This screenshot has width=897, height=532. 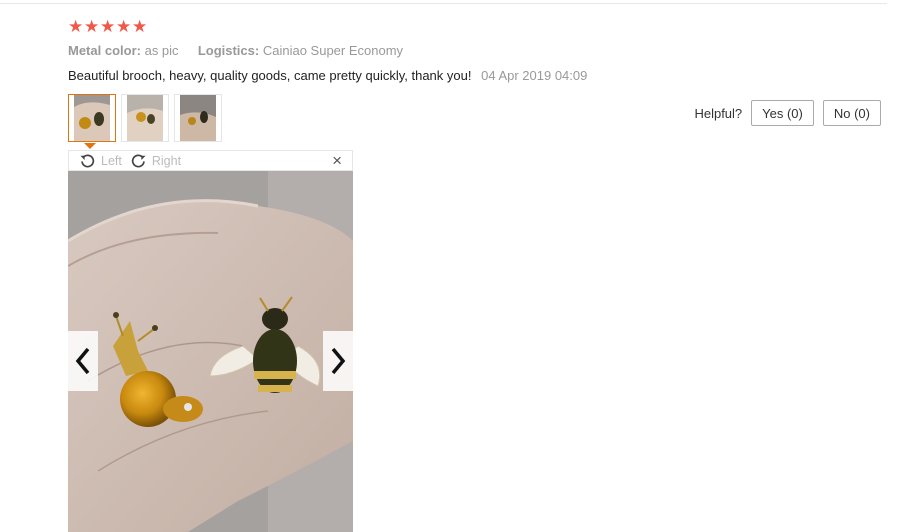 What do you see at coordinates (210, 160) in the screenshot?
I see `viewer-toolbar: Left Right ×` at bounding box center [210, 160].